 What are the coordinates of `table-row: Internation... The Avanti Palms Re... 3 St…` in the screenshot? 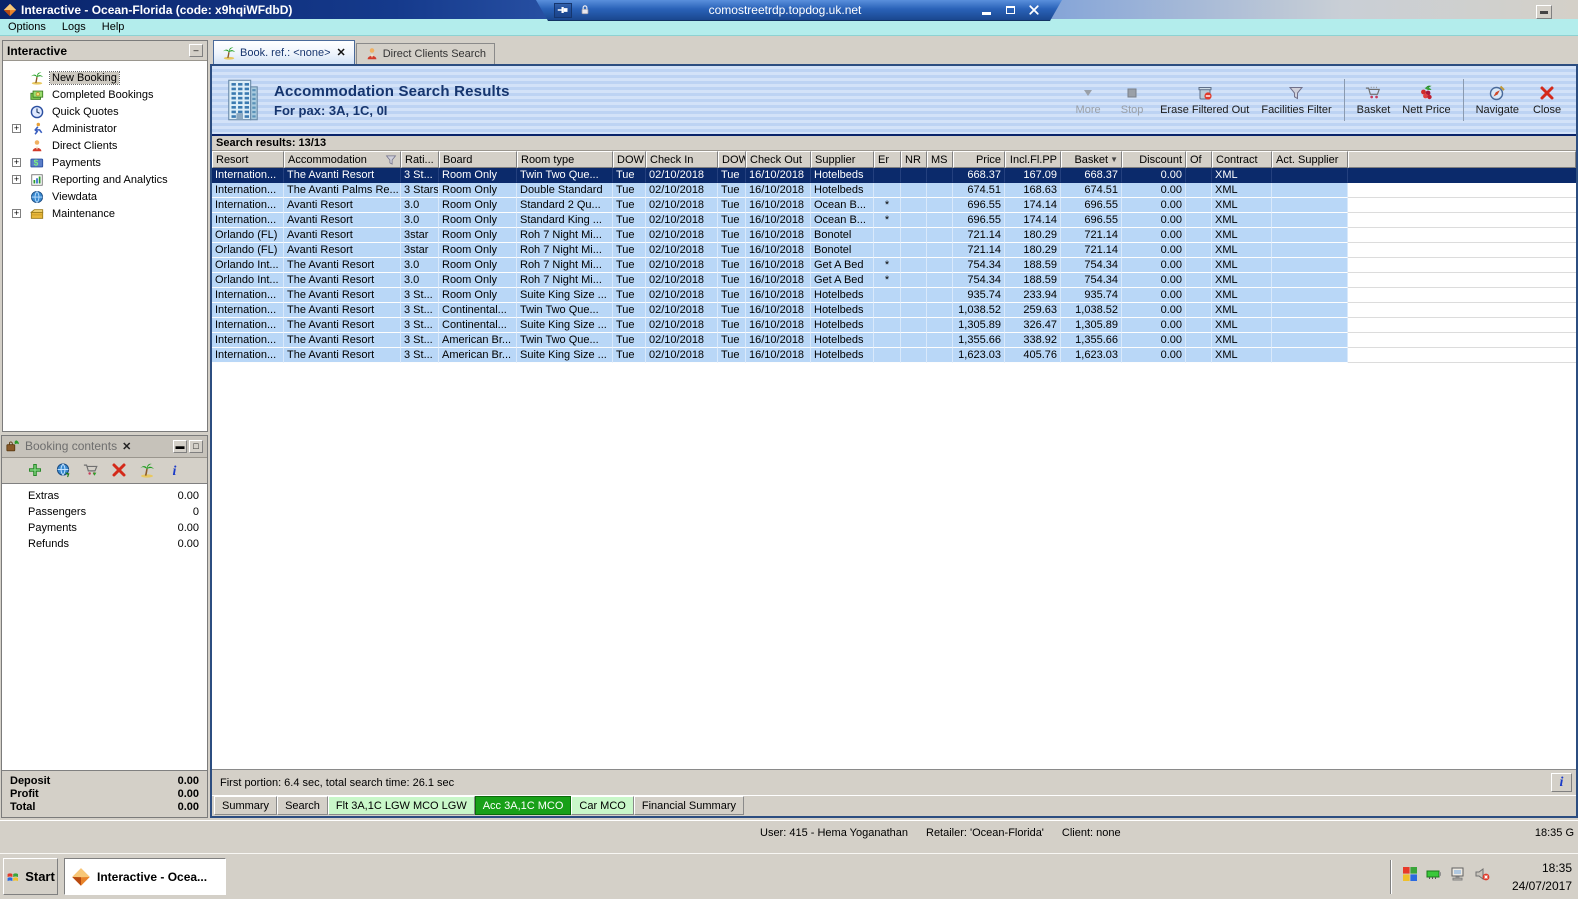 It's located at (894, 190).